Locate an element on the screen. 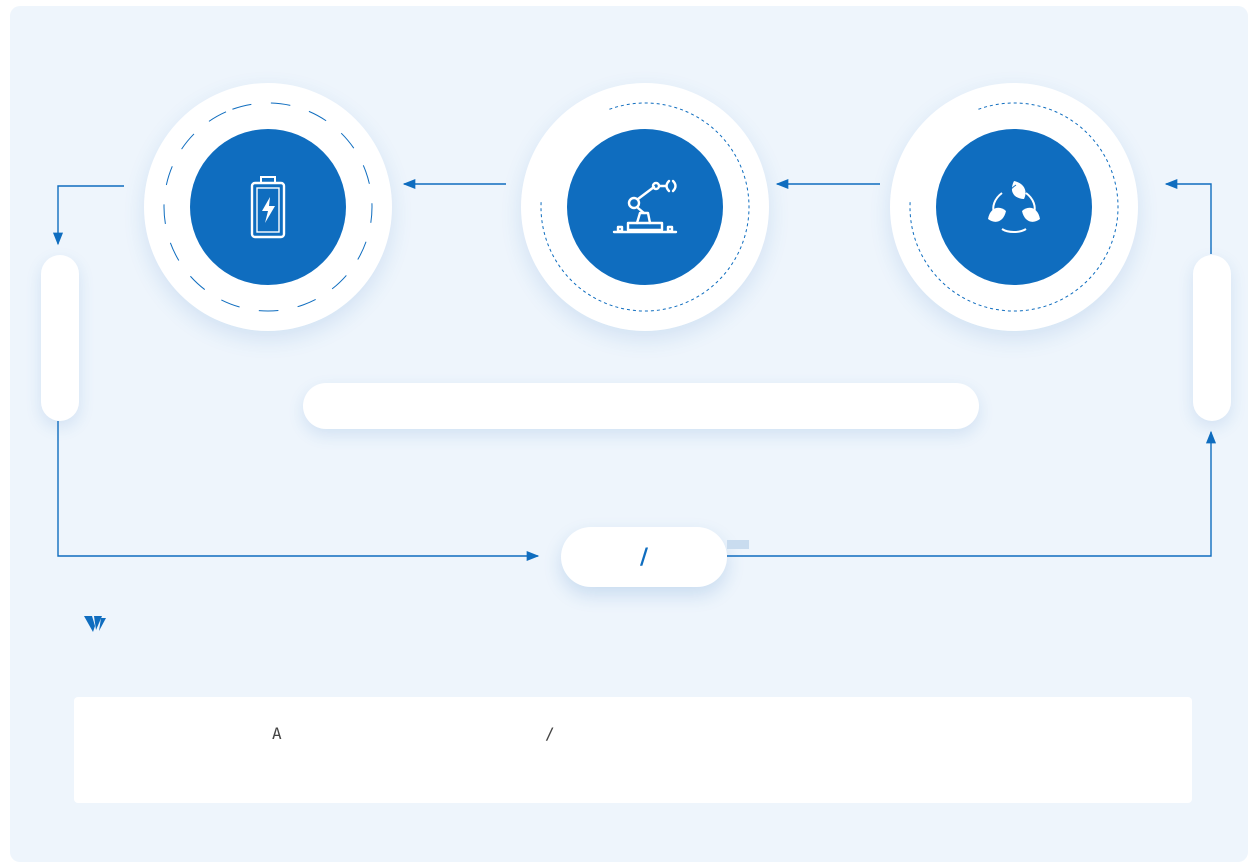  arrow-center-to-right-pill is located at coordinates (972, 493).